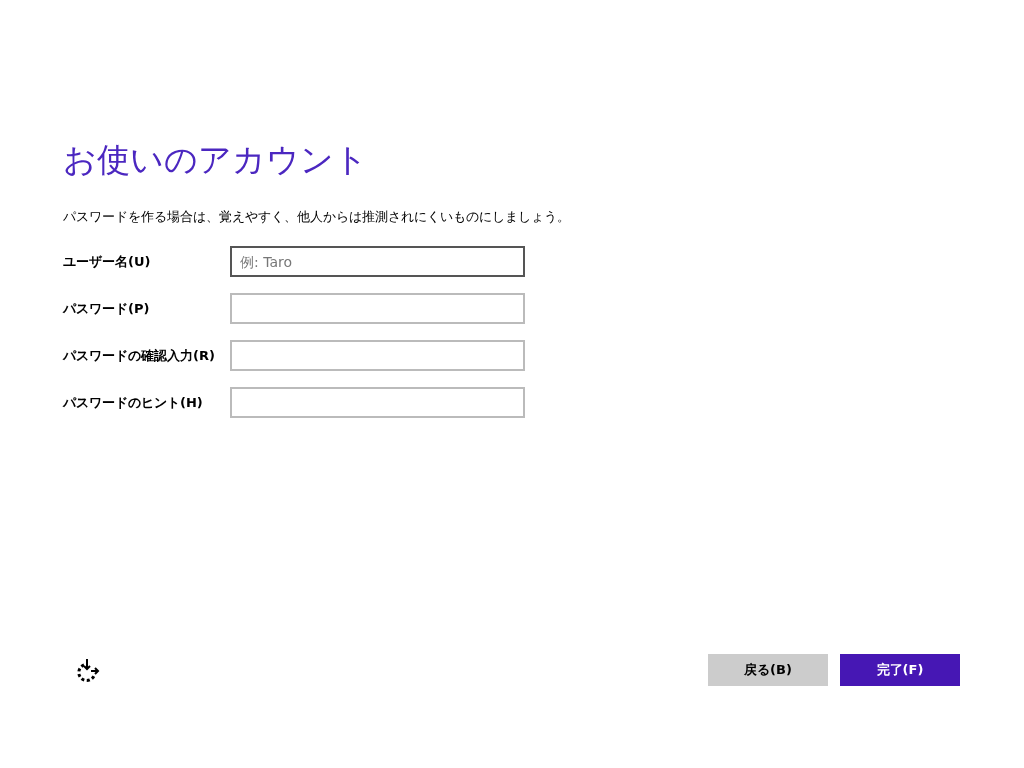  I want to click on accessibility-icon, so click(89, 670).